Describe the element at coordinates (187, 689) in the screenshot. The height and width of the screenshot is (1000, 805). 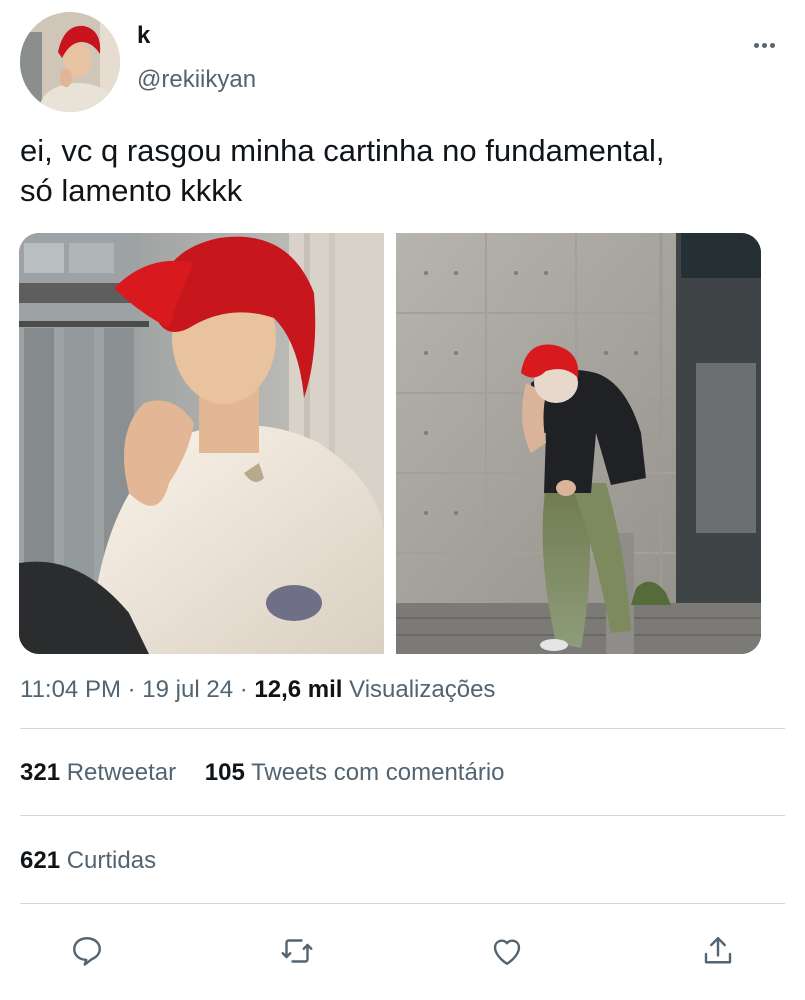
I see `tweet-date: 19 jul 24` at that location.